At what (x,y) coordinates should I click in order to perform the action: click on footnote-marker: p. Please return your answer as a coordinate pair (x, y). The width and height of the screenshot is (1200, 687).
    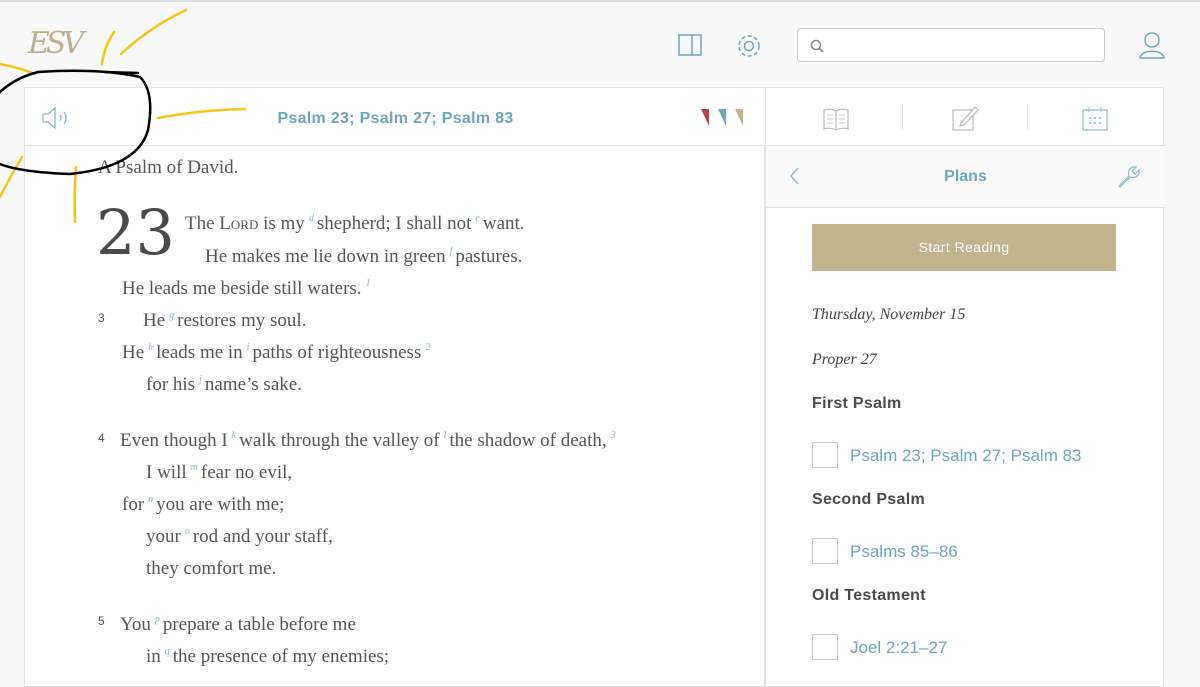
    Looking at the image, I should click on (157, 619).